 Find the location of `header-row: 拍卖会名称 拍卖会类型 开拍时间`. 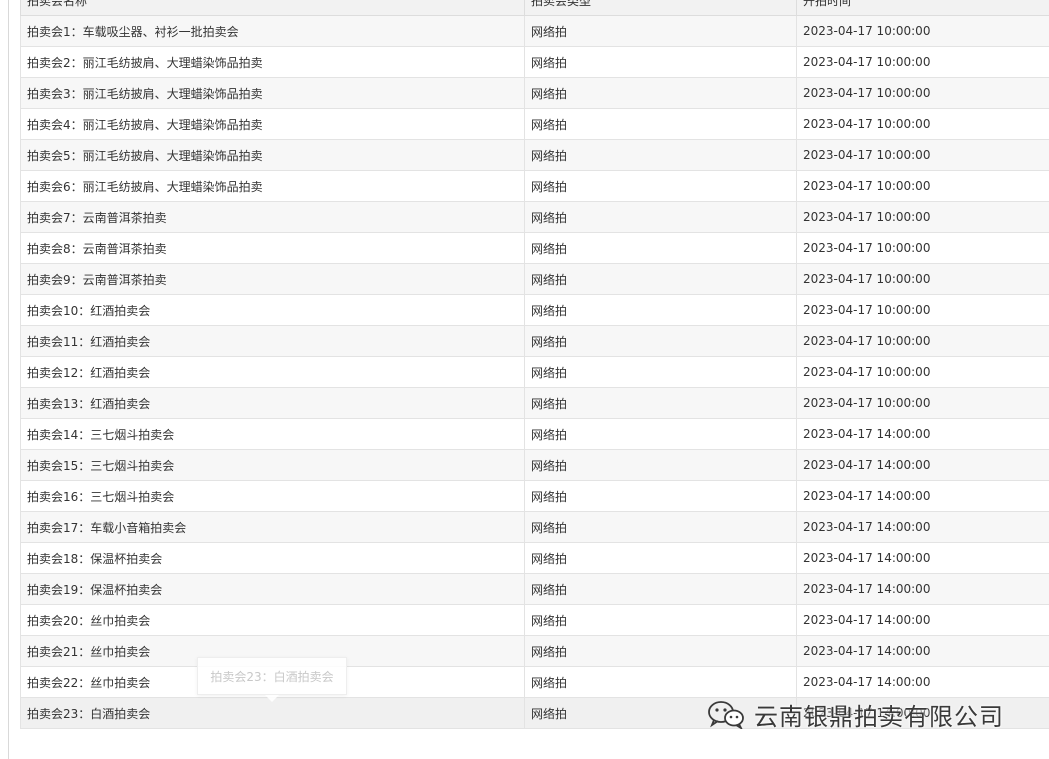

header-row: 拍卖会名称 拍卖会类型 开拍时间 is located at coordinates (534, 8).